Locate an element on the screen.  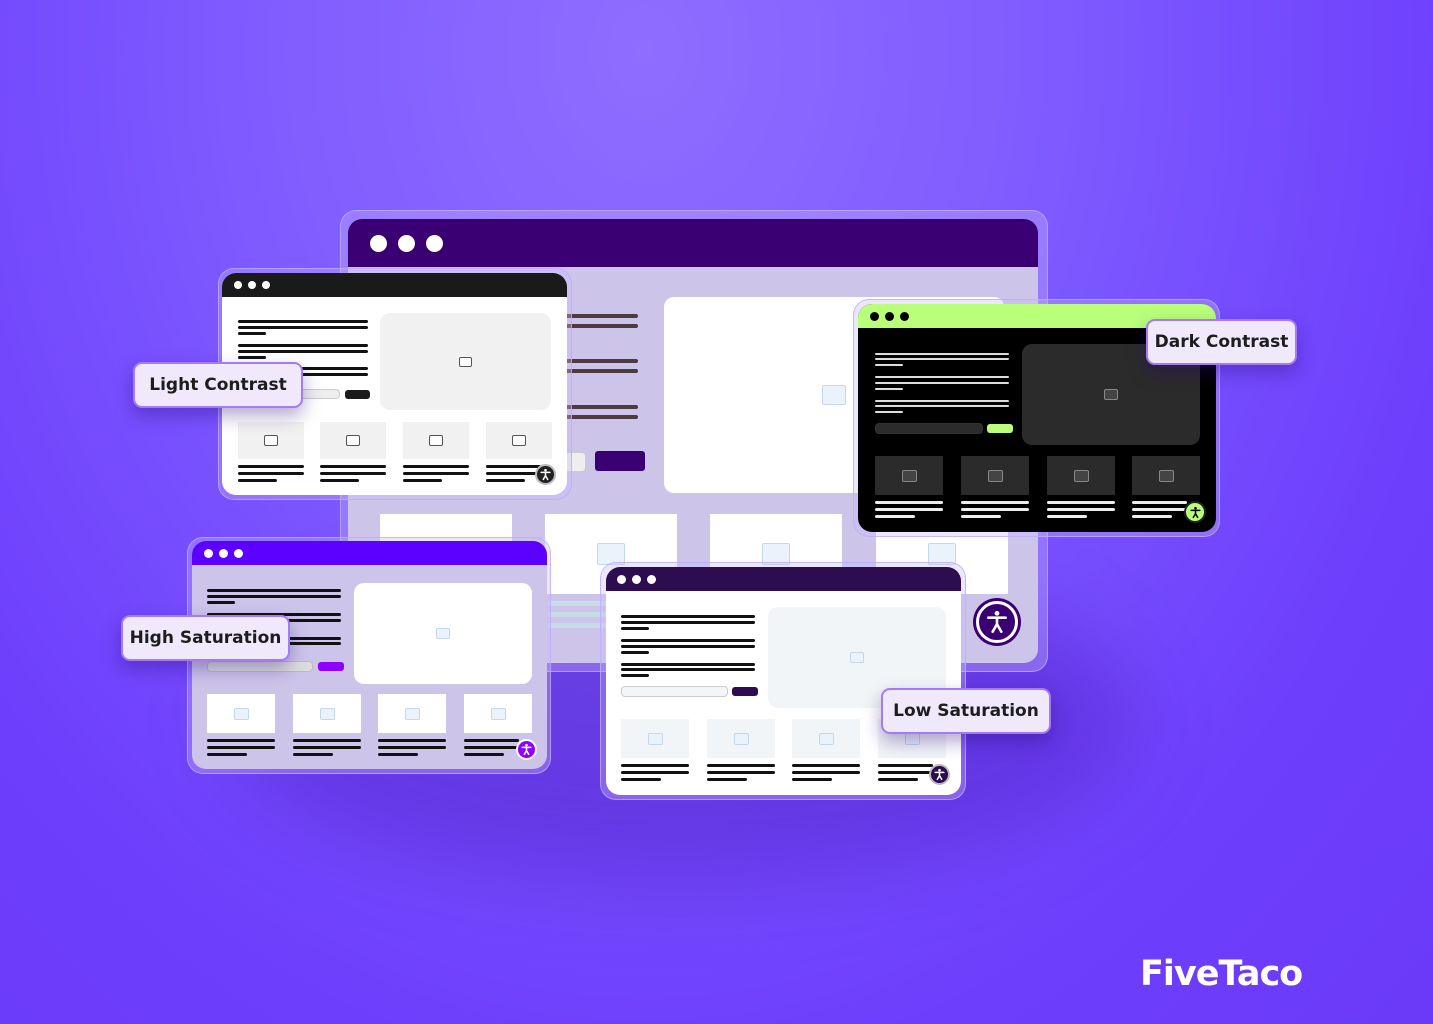
label-dark-contrast: Dark Contrast is located at coordinates (1221, 342).